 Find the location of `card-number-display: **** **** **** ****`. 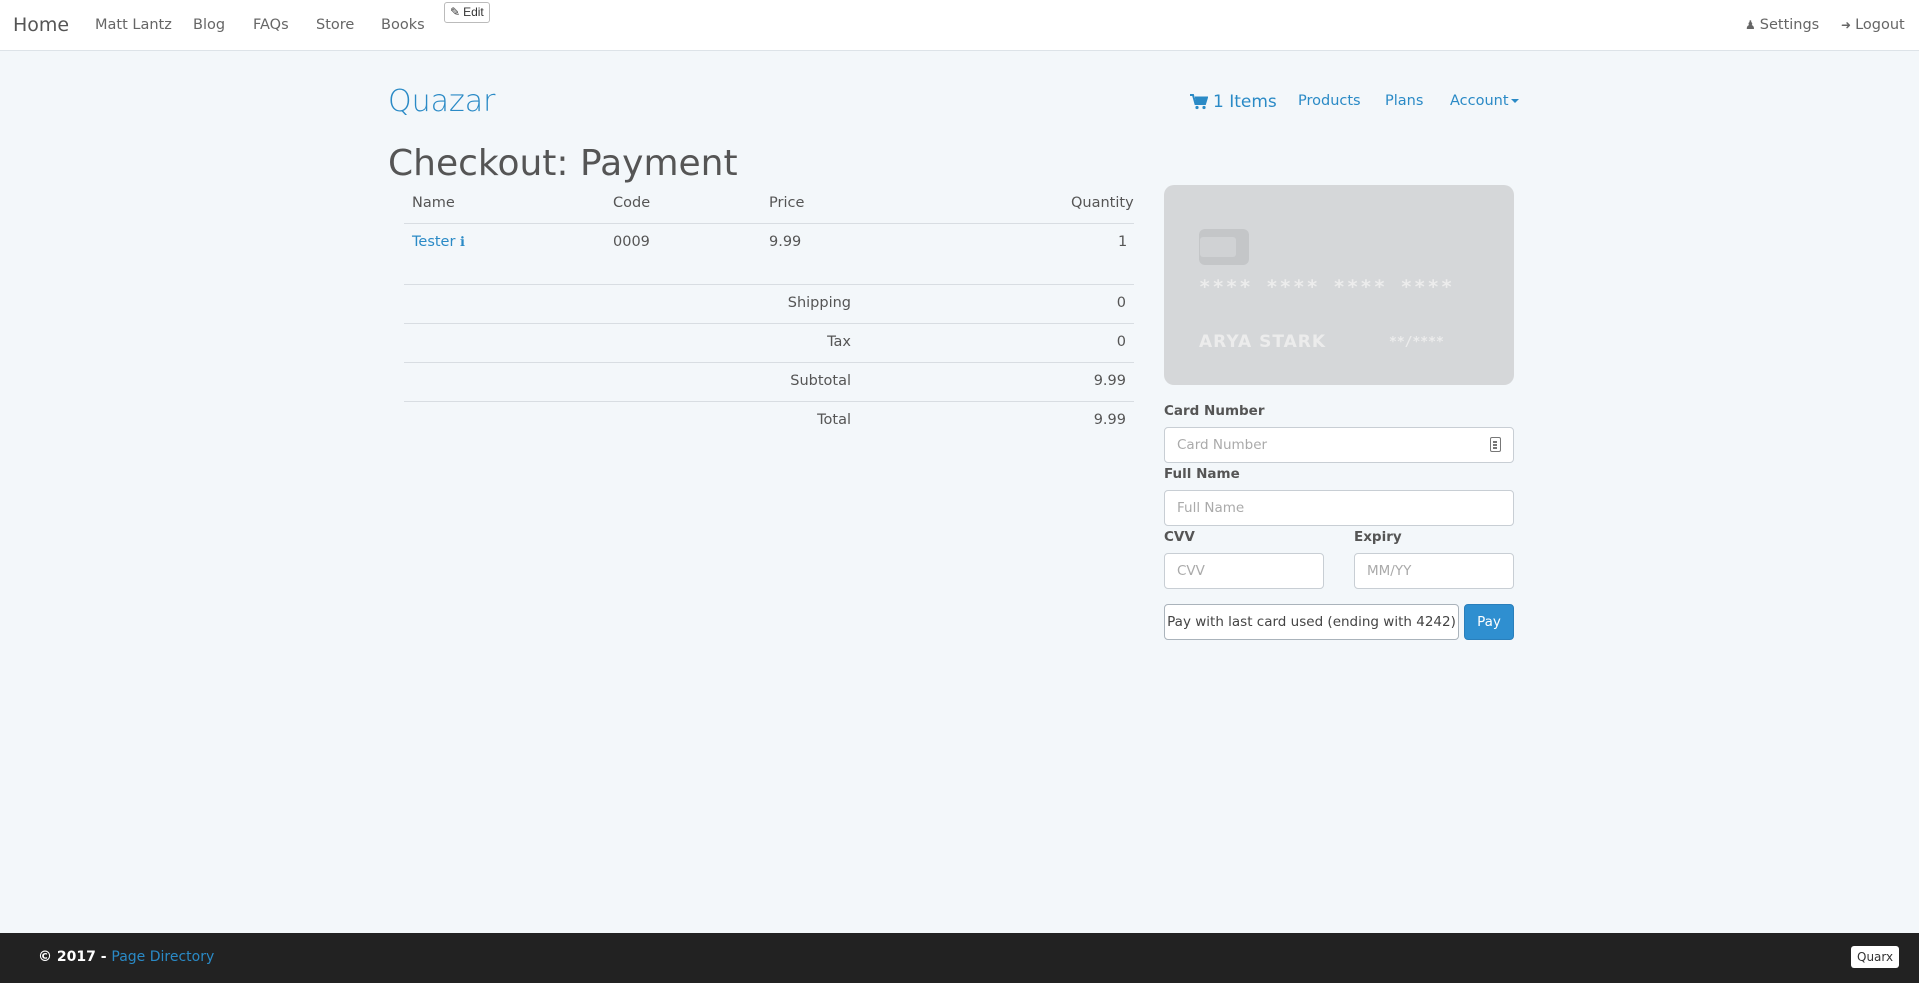

card-number-display: **** **** **** **** is located at coordinates (1327, 287).